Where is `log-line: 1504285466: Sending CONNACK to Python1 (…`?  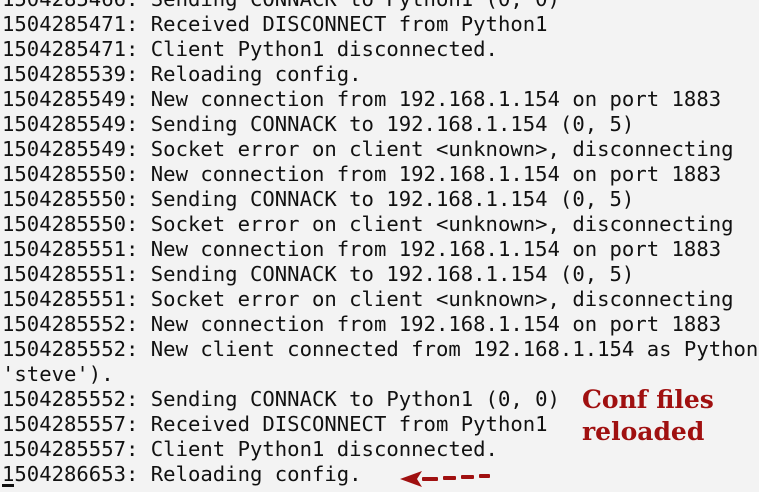
log-line: 1504285466: Sending CONNACK to Python1 (… is located at coordinates (380, 6).